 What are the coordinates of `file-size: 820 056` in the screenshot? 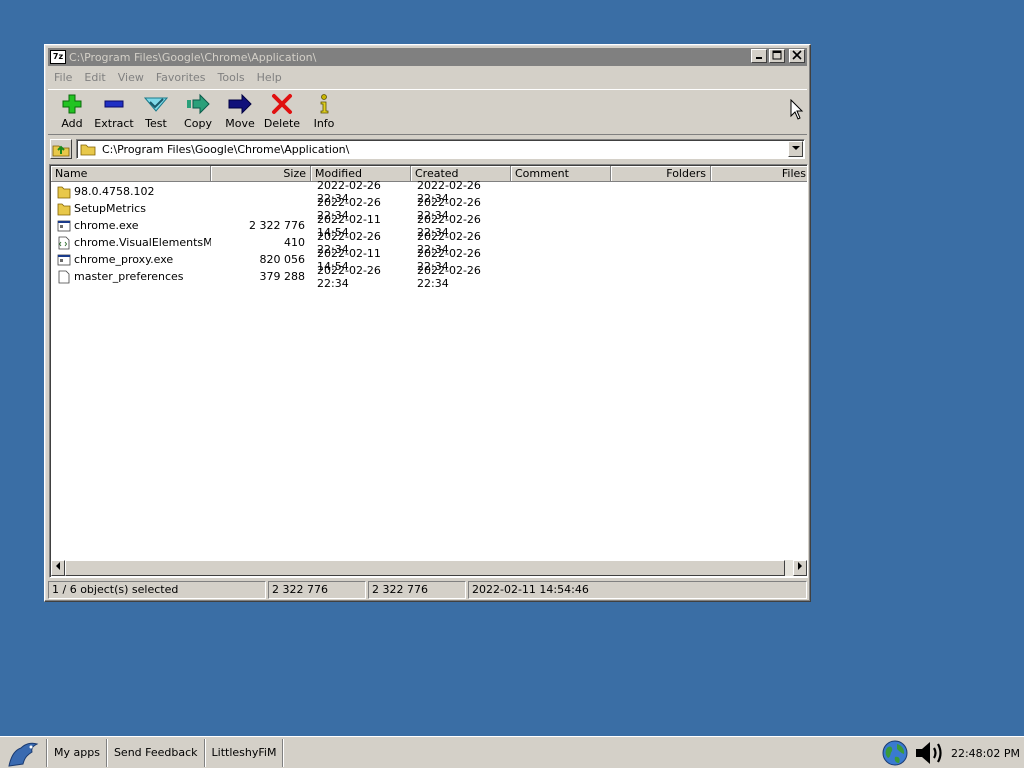 It's located at (282, 259).